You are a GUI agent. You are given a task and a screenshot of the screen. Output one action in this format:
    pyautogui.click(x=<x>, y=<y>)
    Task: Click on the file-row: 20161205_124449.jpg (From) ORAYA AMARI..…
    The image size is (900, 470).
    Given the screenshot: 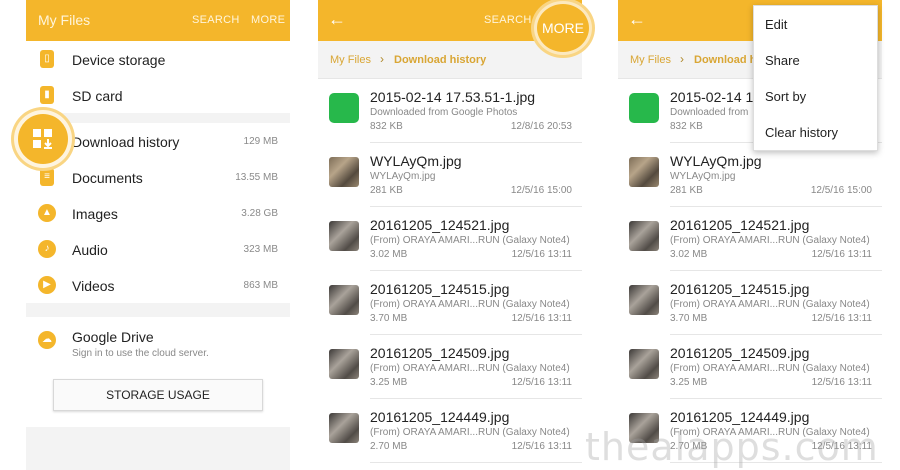 What is the action you would take?
    pyautogui.click(x=455, y=431)
    